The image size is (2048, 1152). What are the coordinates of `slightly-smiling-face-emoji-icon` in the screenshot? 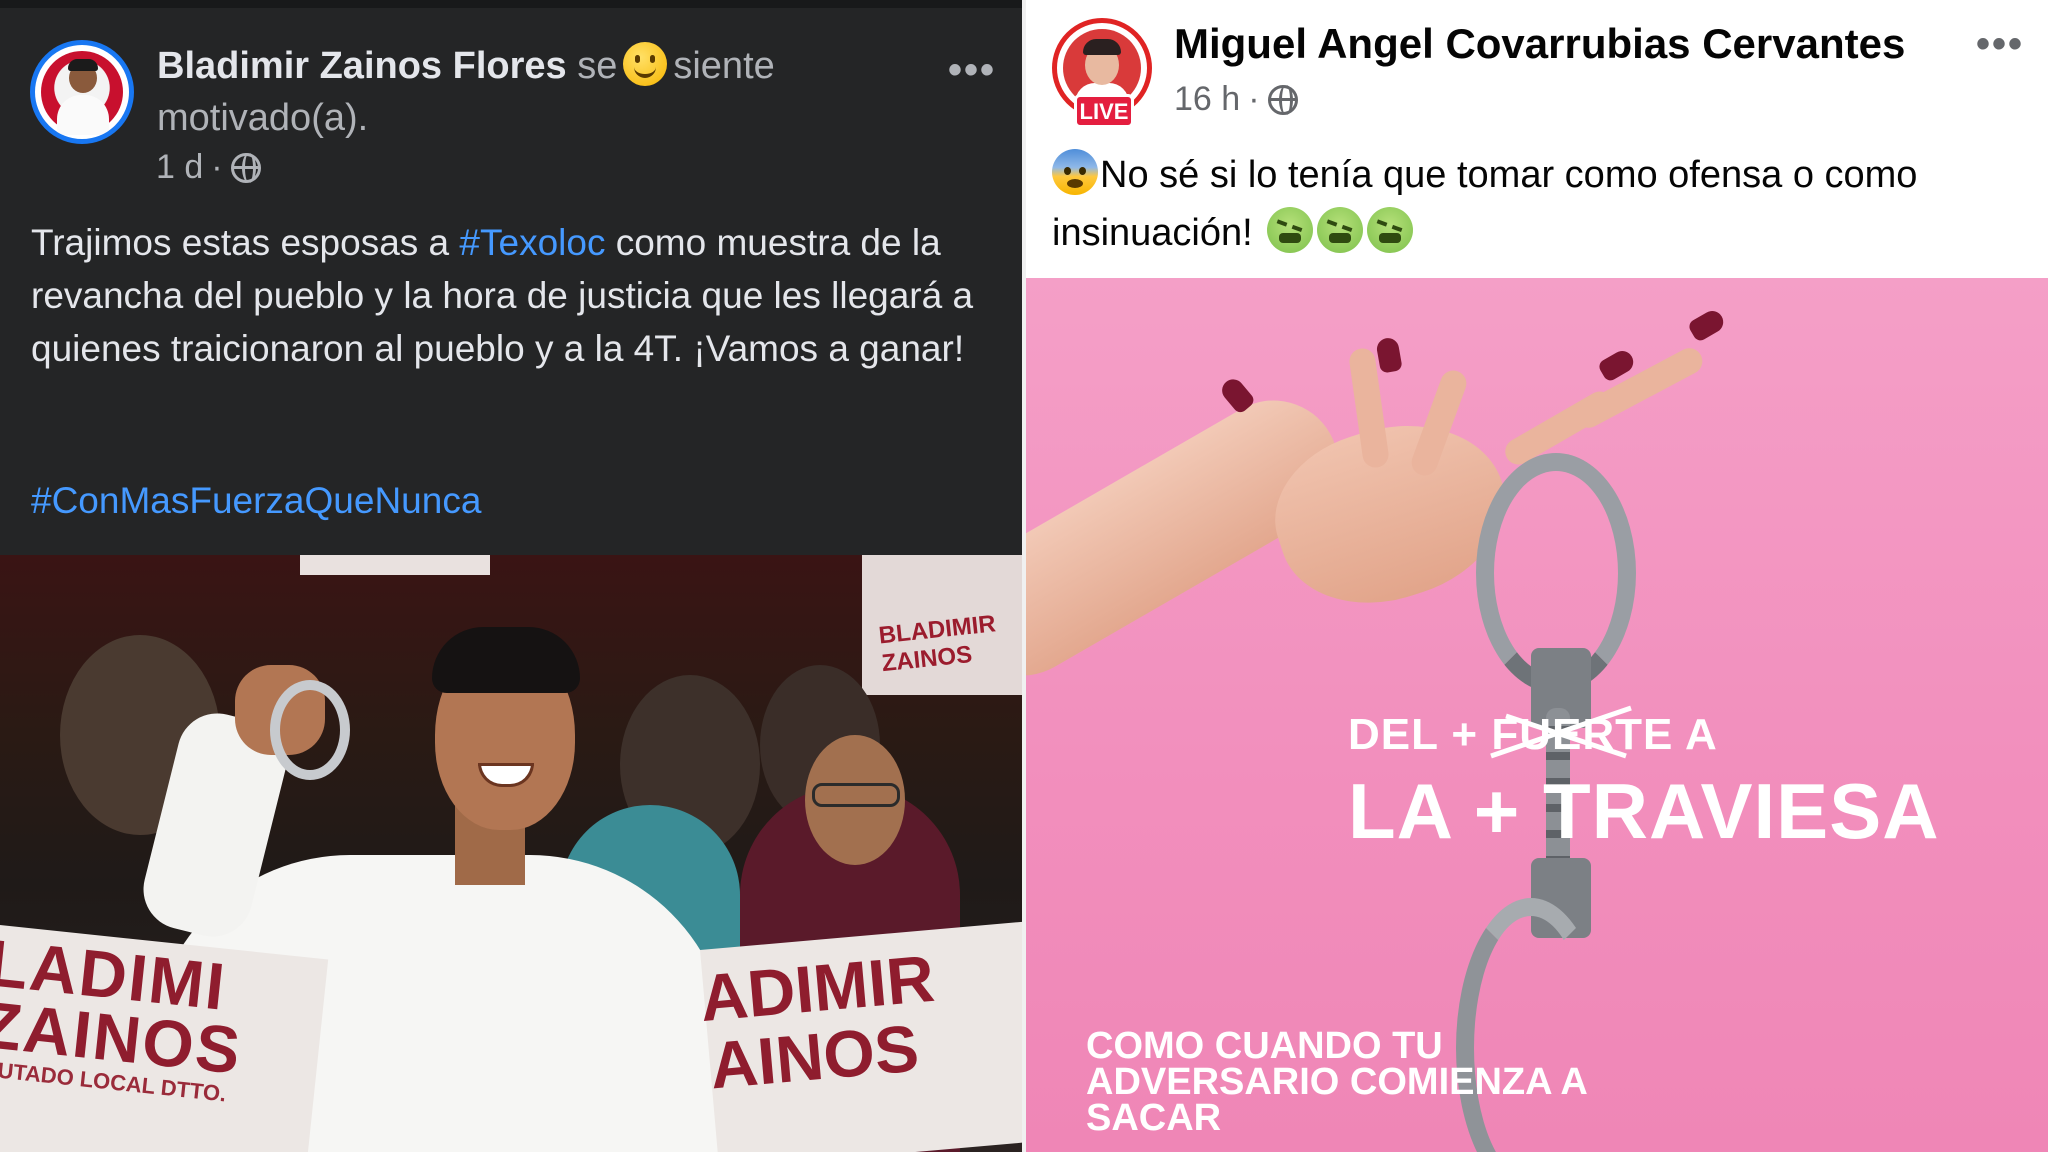 It's located at (645, 64).